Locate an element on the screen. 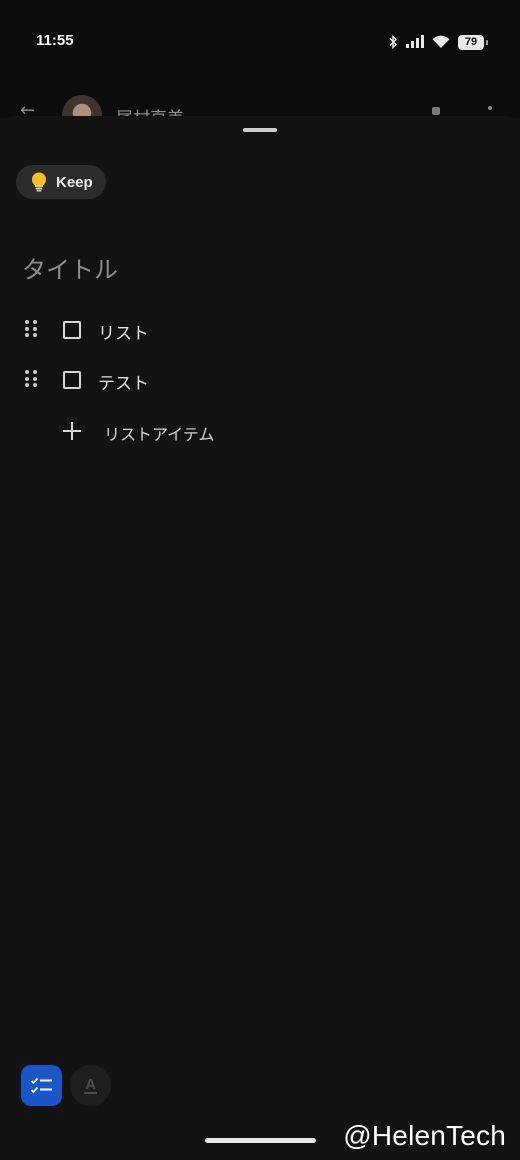 The width and height of the screenshot is (520, 1160). background-app: 11:55 79 ← 尾村直美 is located at coordinates (260, 67).